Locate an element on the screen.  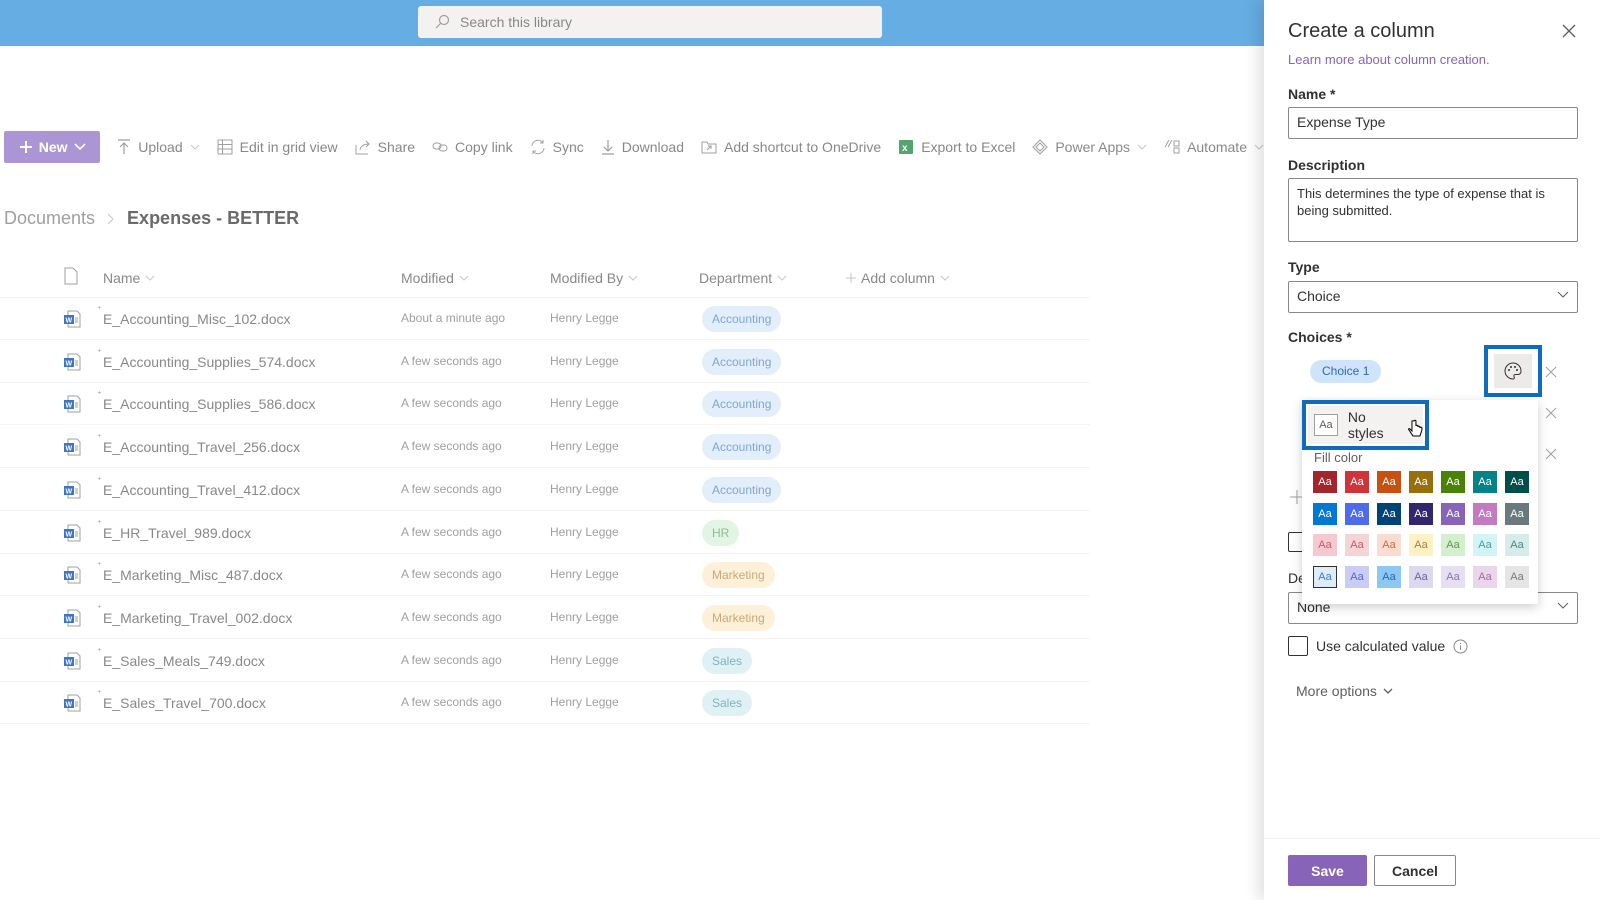
edit-grid-view-button: Edit in grid view is located at coordinates (277, 147).